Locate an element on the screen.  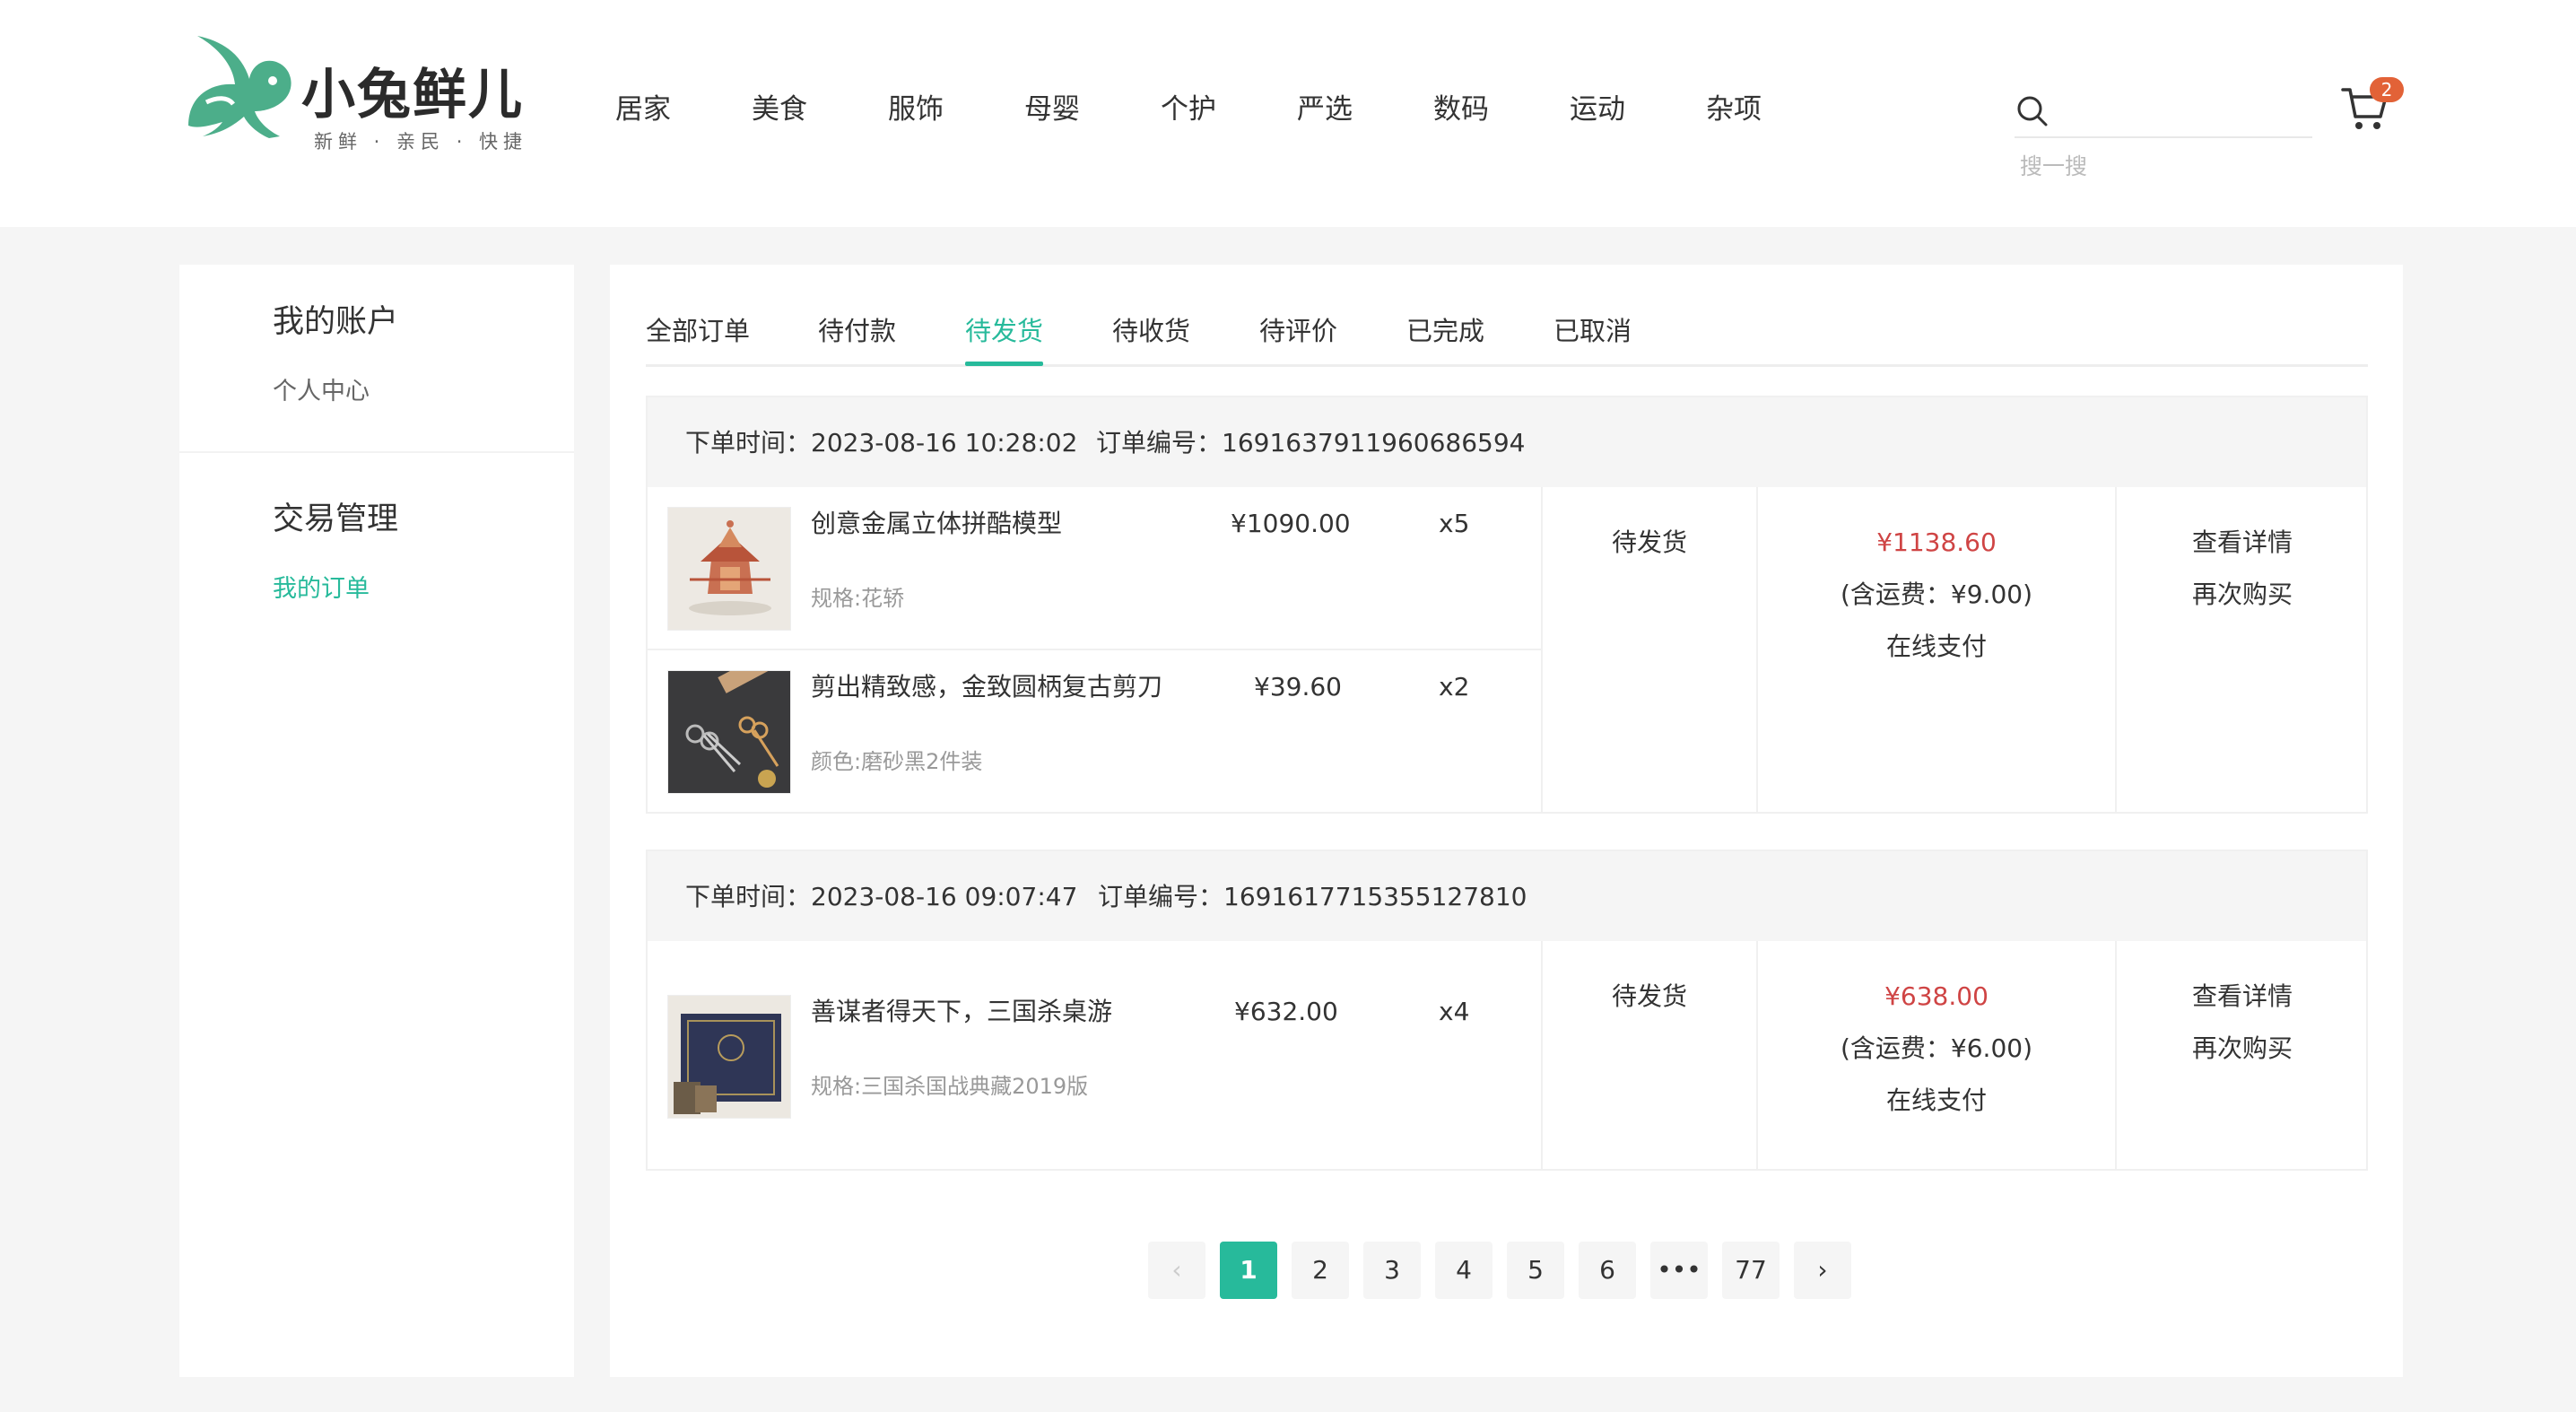
brand-name: 小兔鲜儿 is located at coordinates (412, 95).